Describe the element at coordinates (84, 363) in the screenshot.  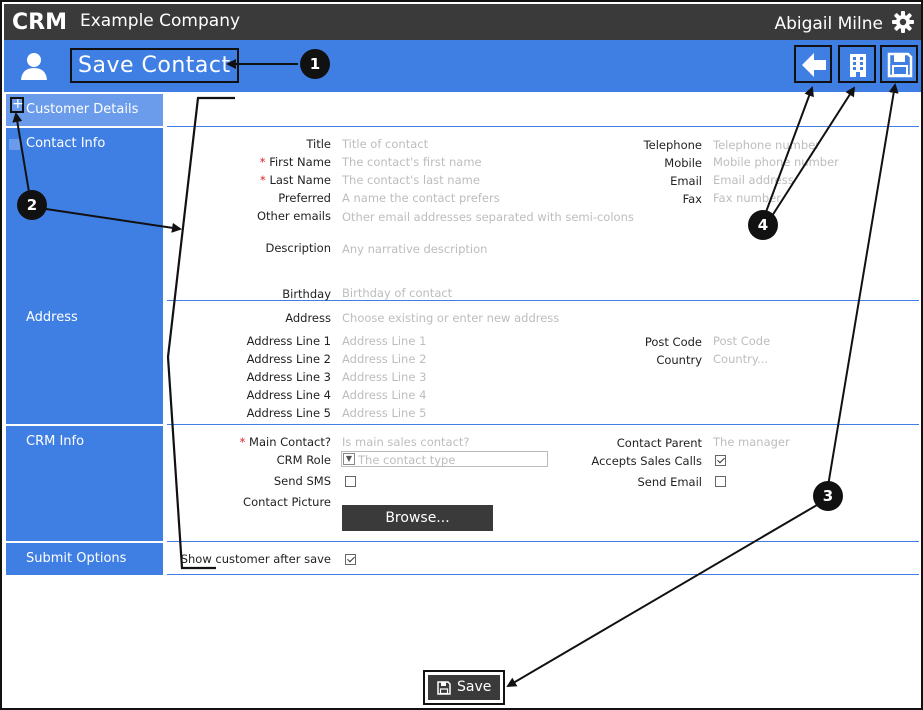
I see `sidebar-item-address: Address` at that location.